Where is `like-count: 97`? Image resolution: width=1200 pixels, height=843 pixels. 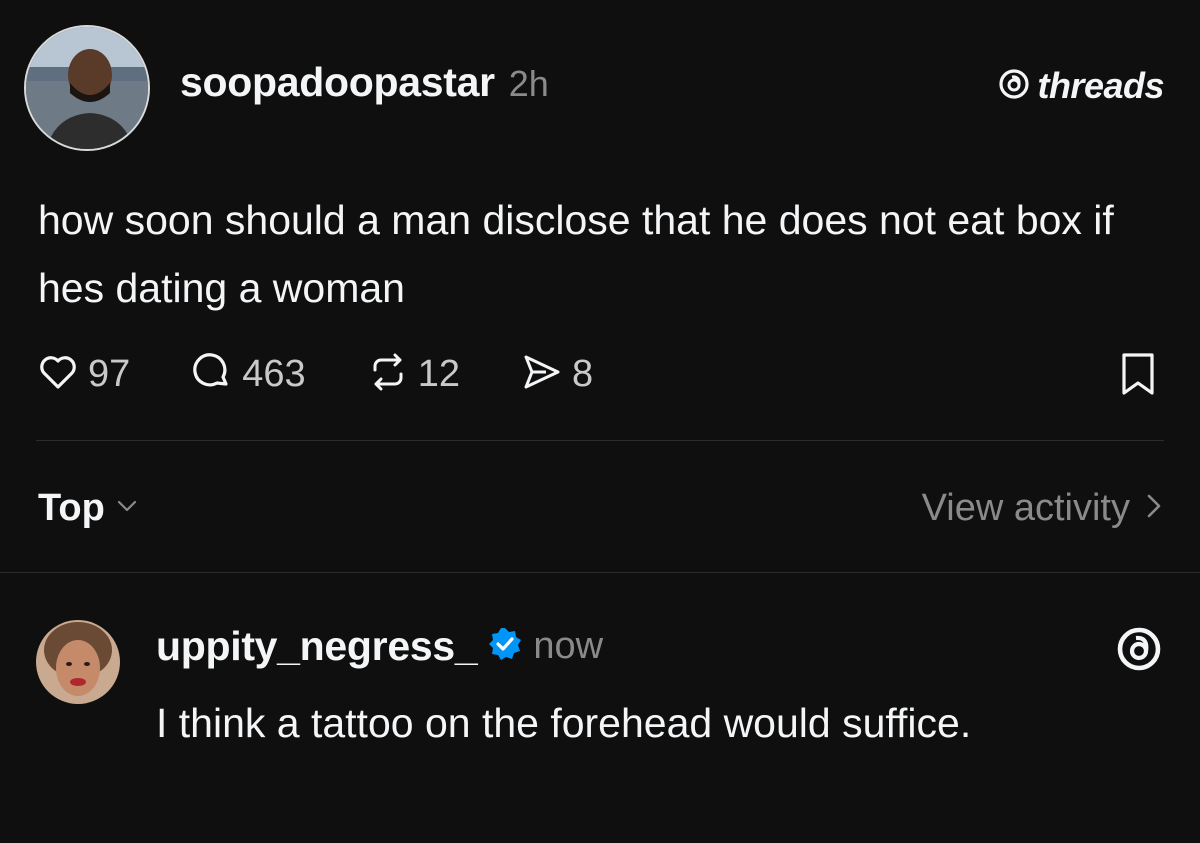
like-count: 97 is located at coordinates (109, 373).